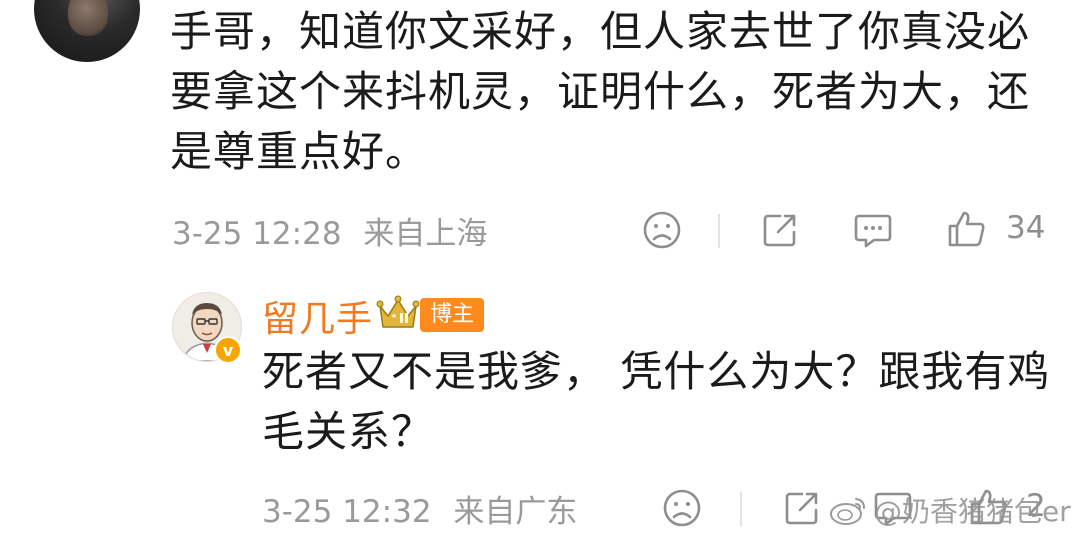 This screenshot has height=540, width=1072. Describe the element at coordinates (87, 31) in the screenshot. I see `commenter-avatar` at that location.